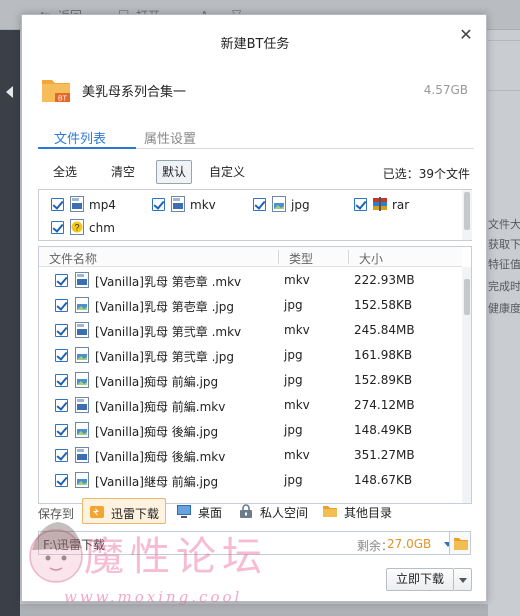 This screenshot has width=520, height=616. What do you see at coordinates (250, 280) in the screenshot?
I see `file-row: [Vanilla]乳母 第壱章 .mkv mkv 222.93MB` at bounding box center [250, 280].